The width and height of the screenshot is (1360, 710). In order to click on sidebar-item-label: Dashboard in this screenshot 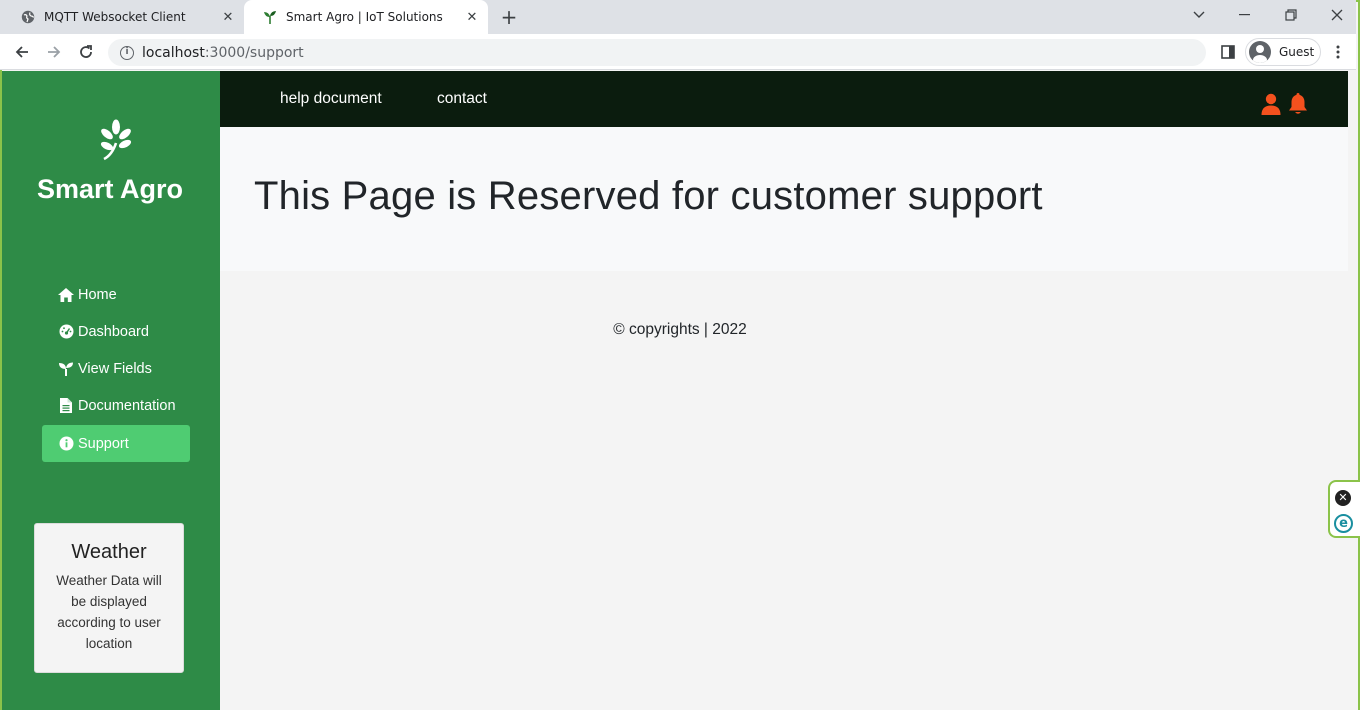, I will do `click(113, 331)`.